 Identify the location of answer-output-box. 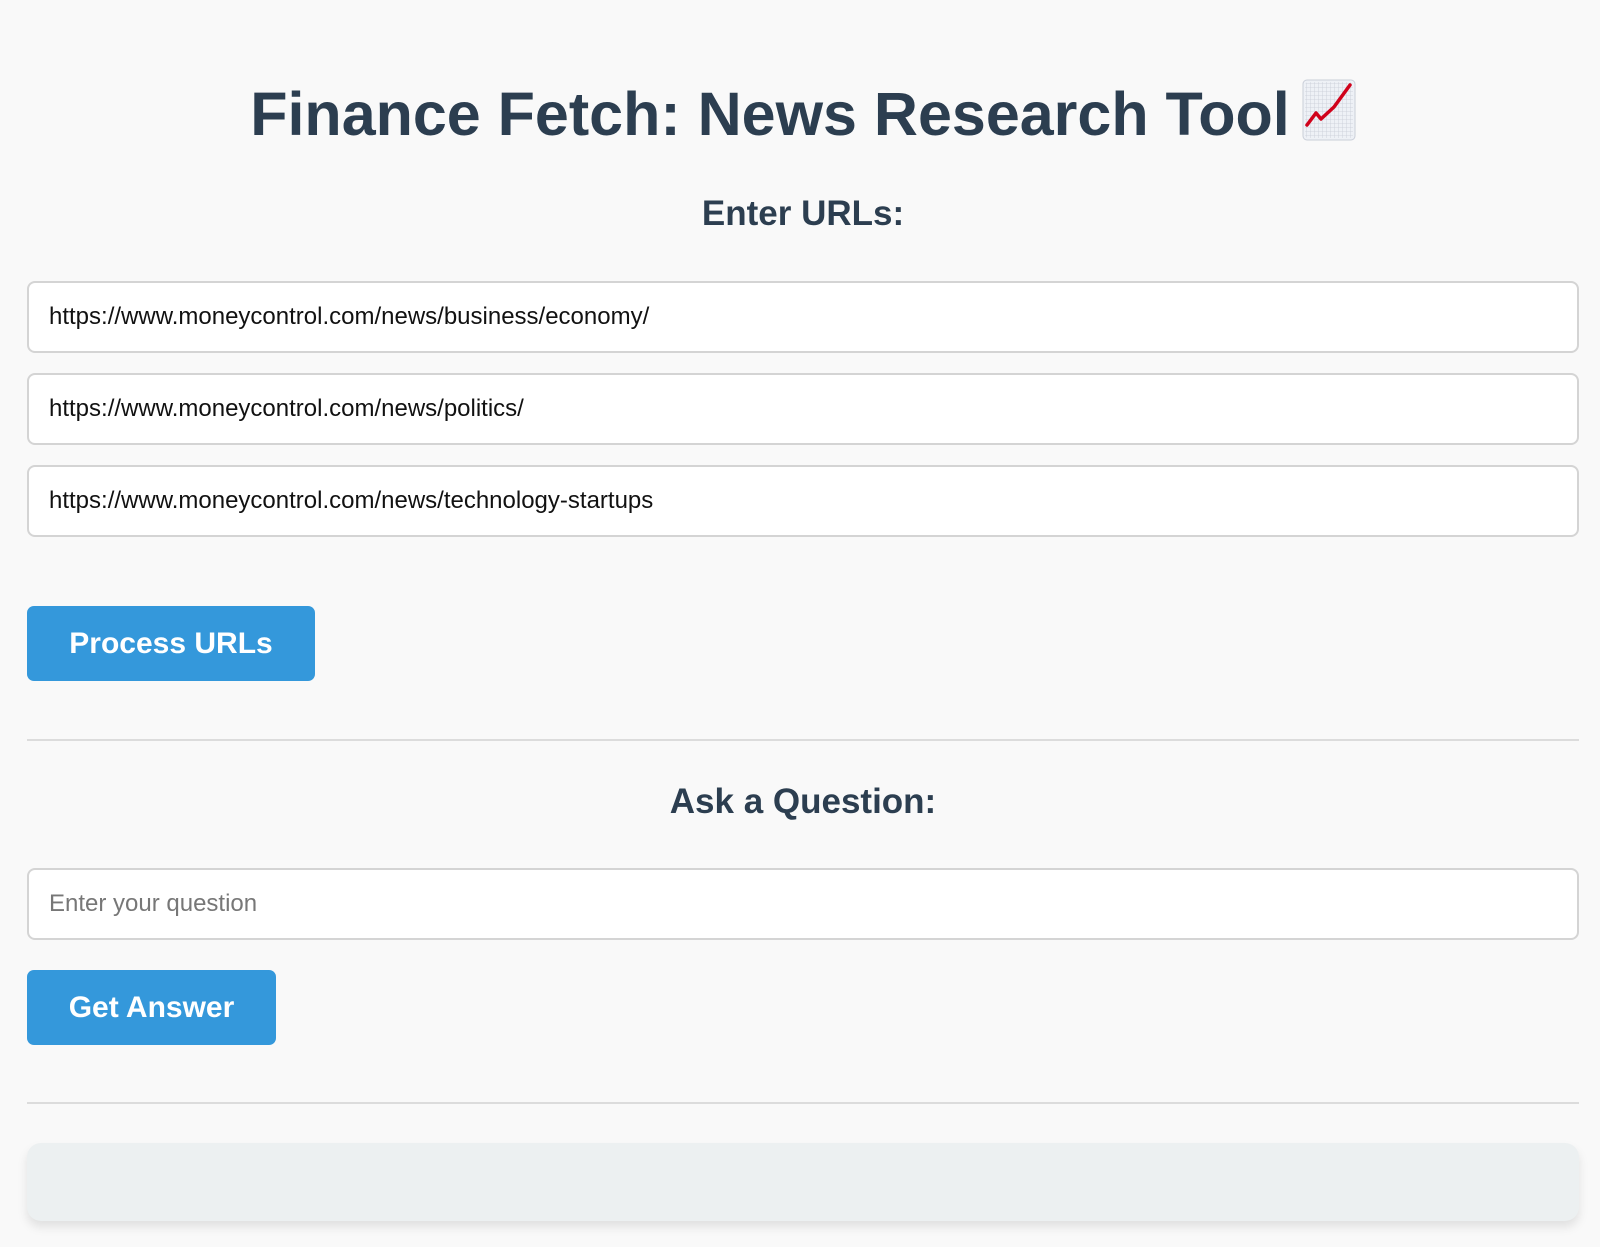
(803, 1182).